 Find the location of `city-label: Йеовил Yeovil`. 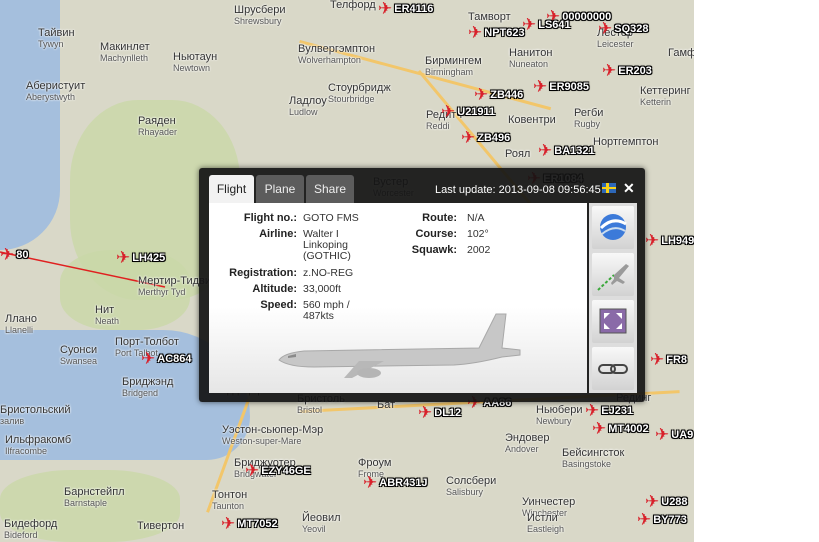

city-label: Йеовил Yeovil is located at coordinates (321, 524).